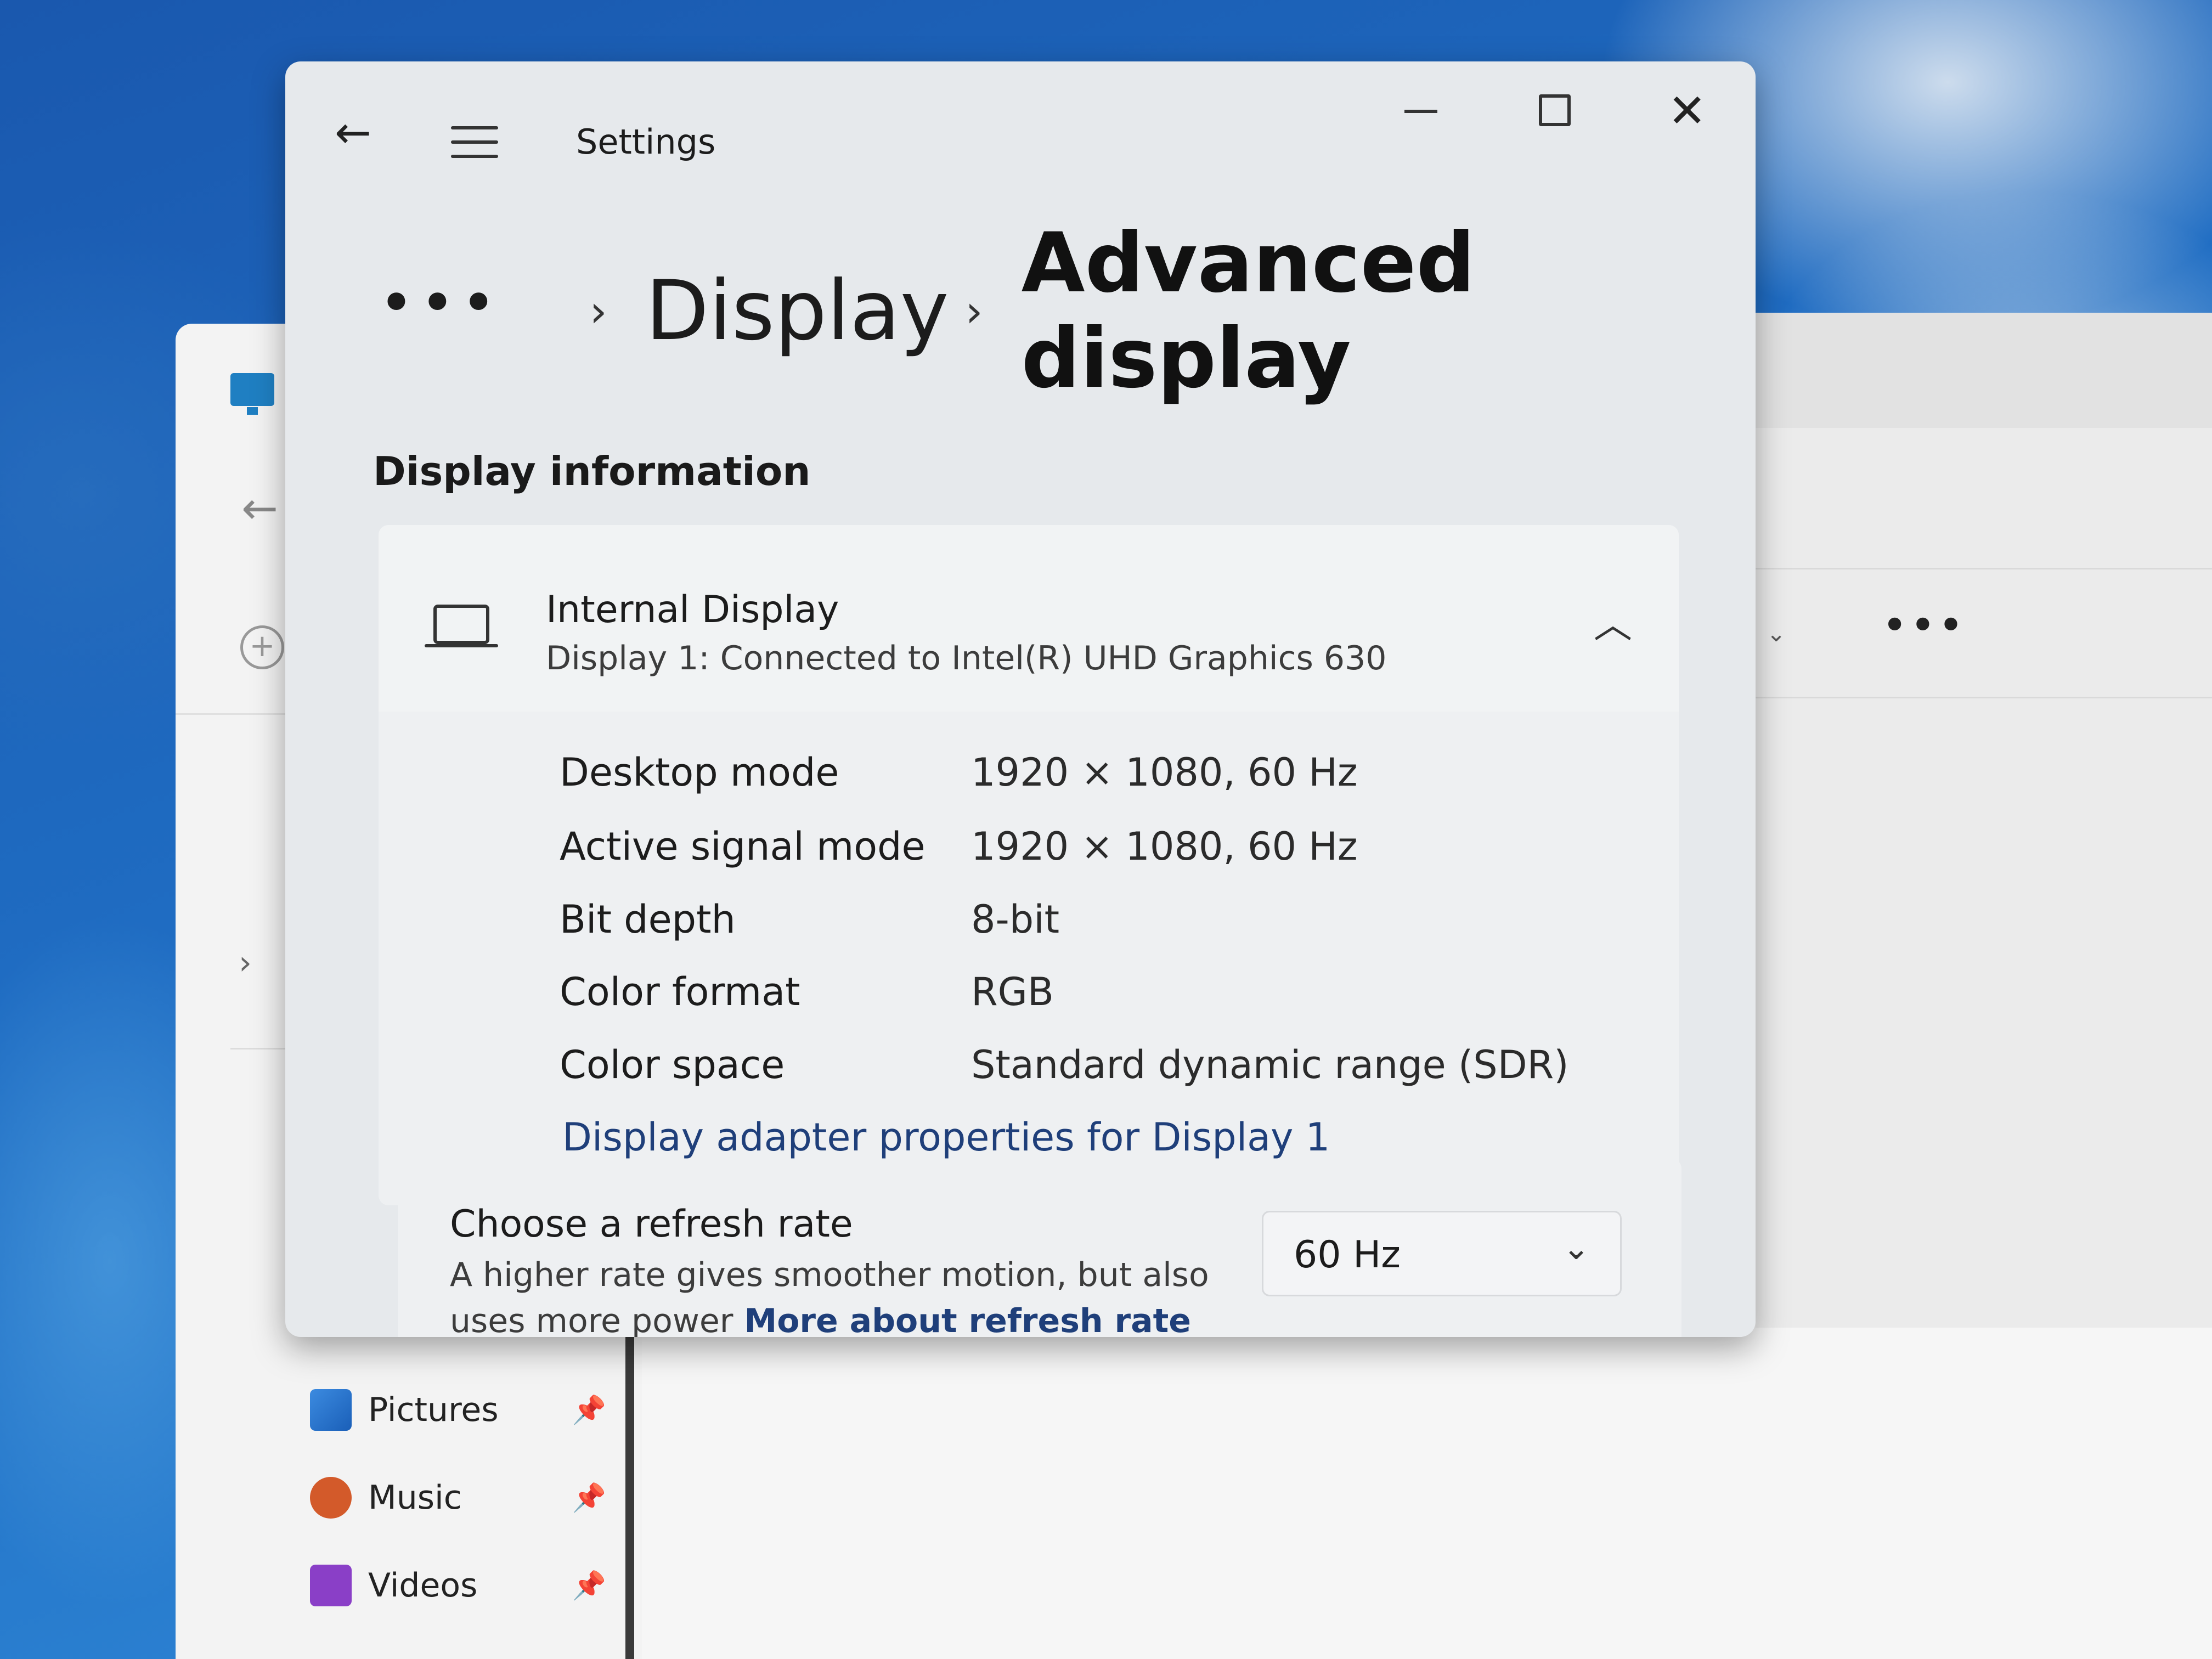  What do you see at coordinates (1984, 370) in the screenshot?
I see `explorer-tab-strip` at bounding box center [1984, 370].